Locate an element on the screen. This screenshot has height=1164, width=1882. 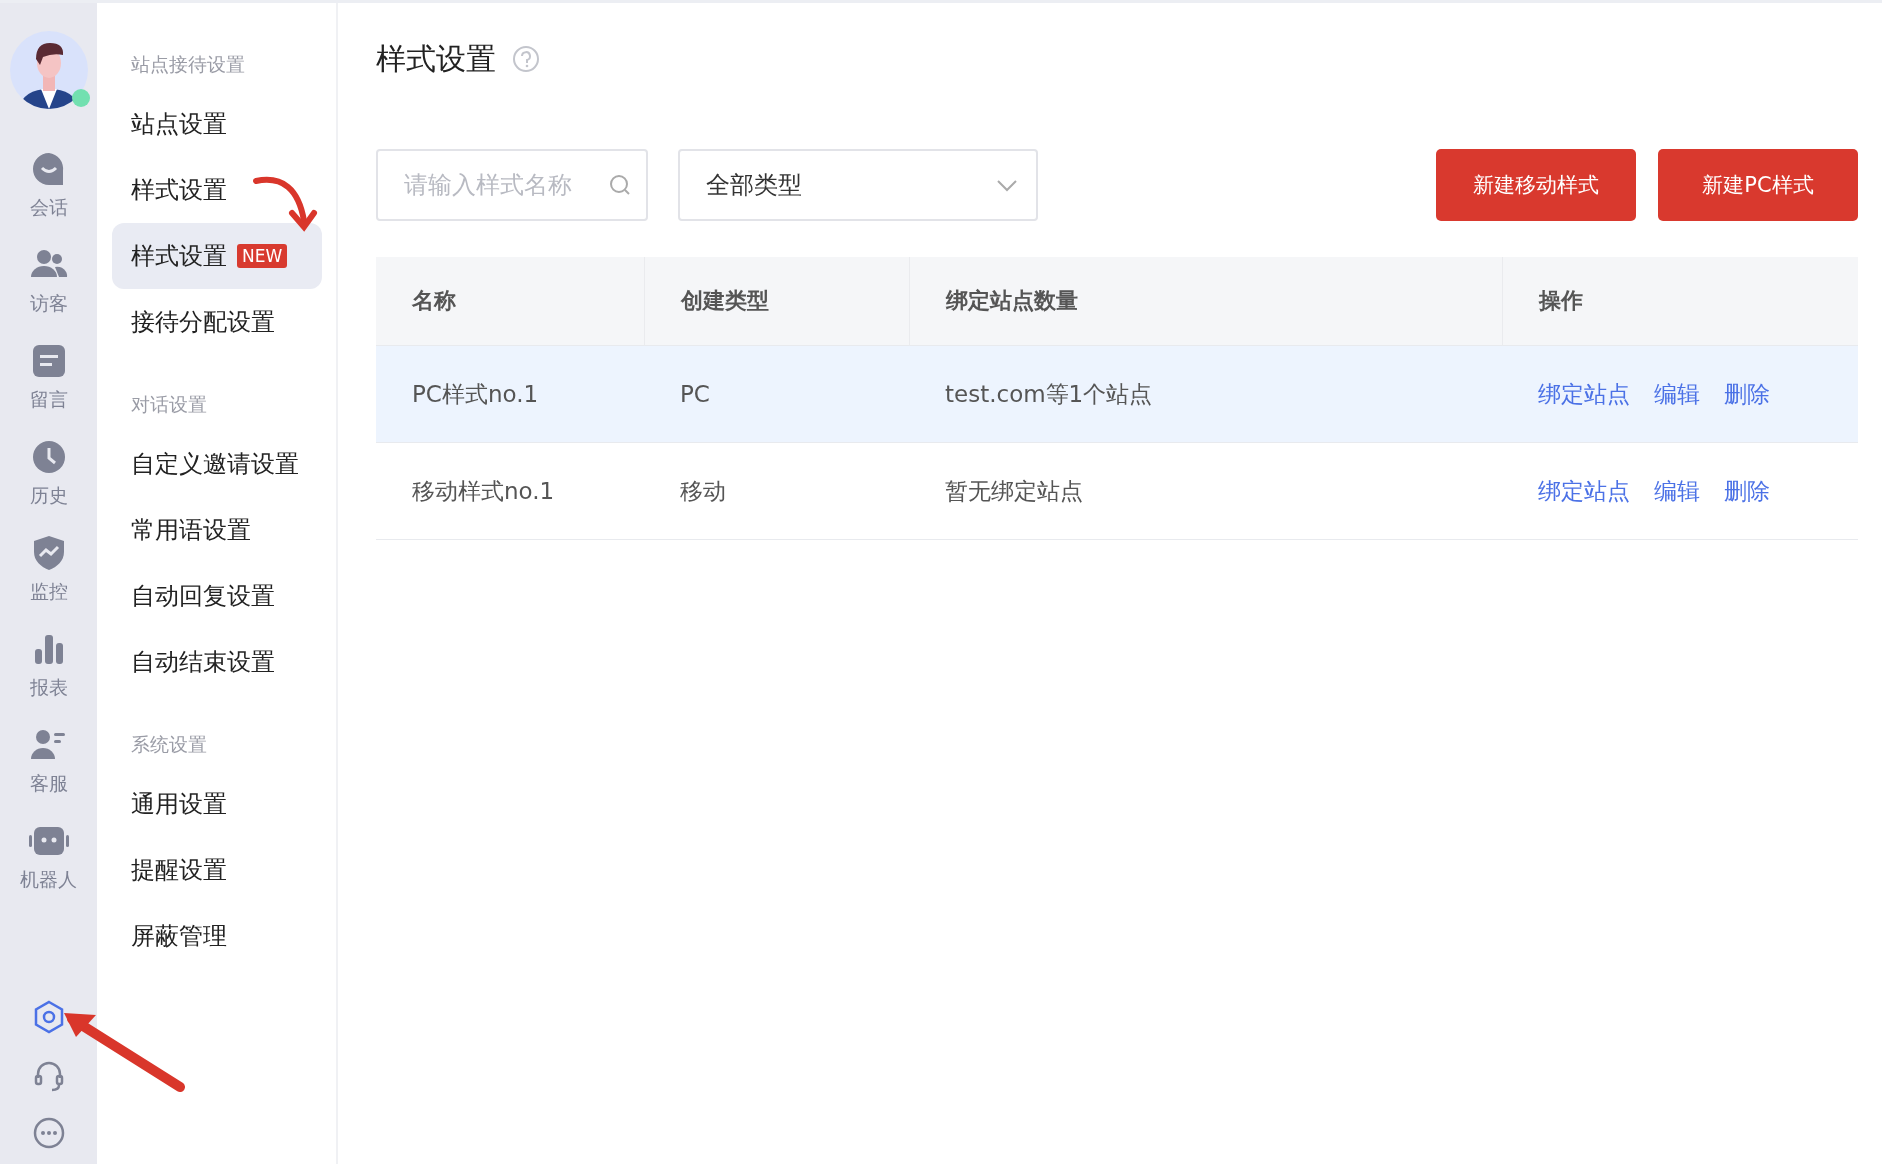
table-cell: PC样式no.1 is located at coordinates (510, 394).